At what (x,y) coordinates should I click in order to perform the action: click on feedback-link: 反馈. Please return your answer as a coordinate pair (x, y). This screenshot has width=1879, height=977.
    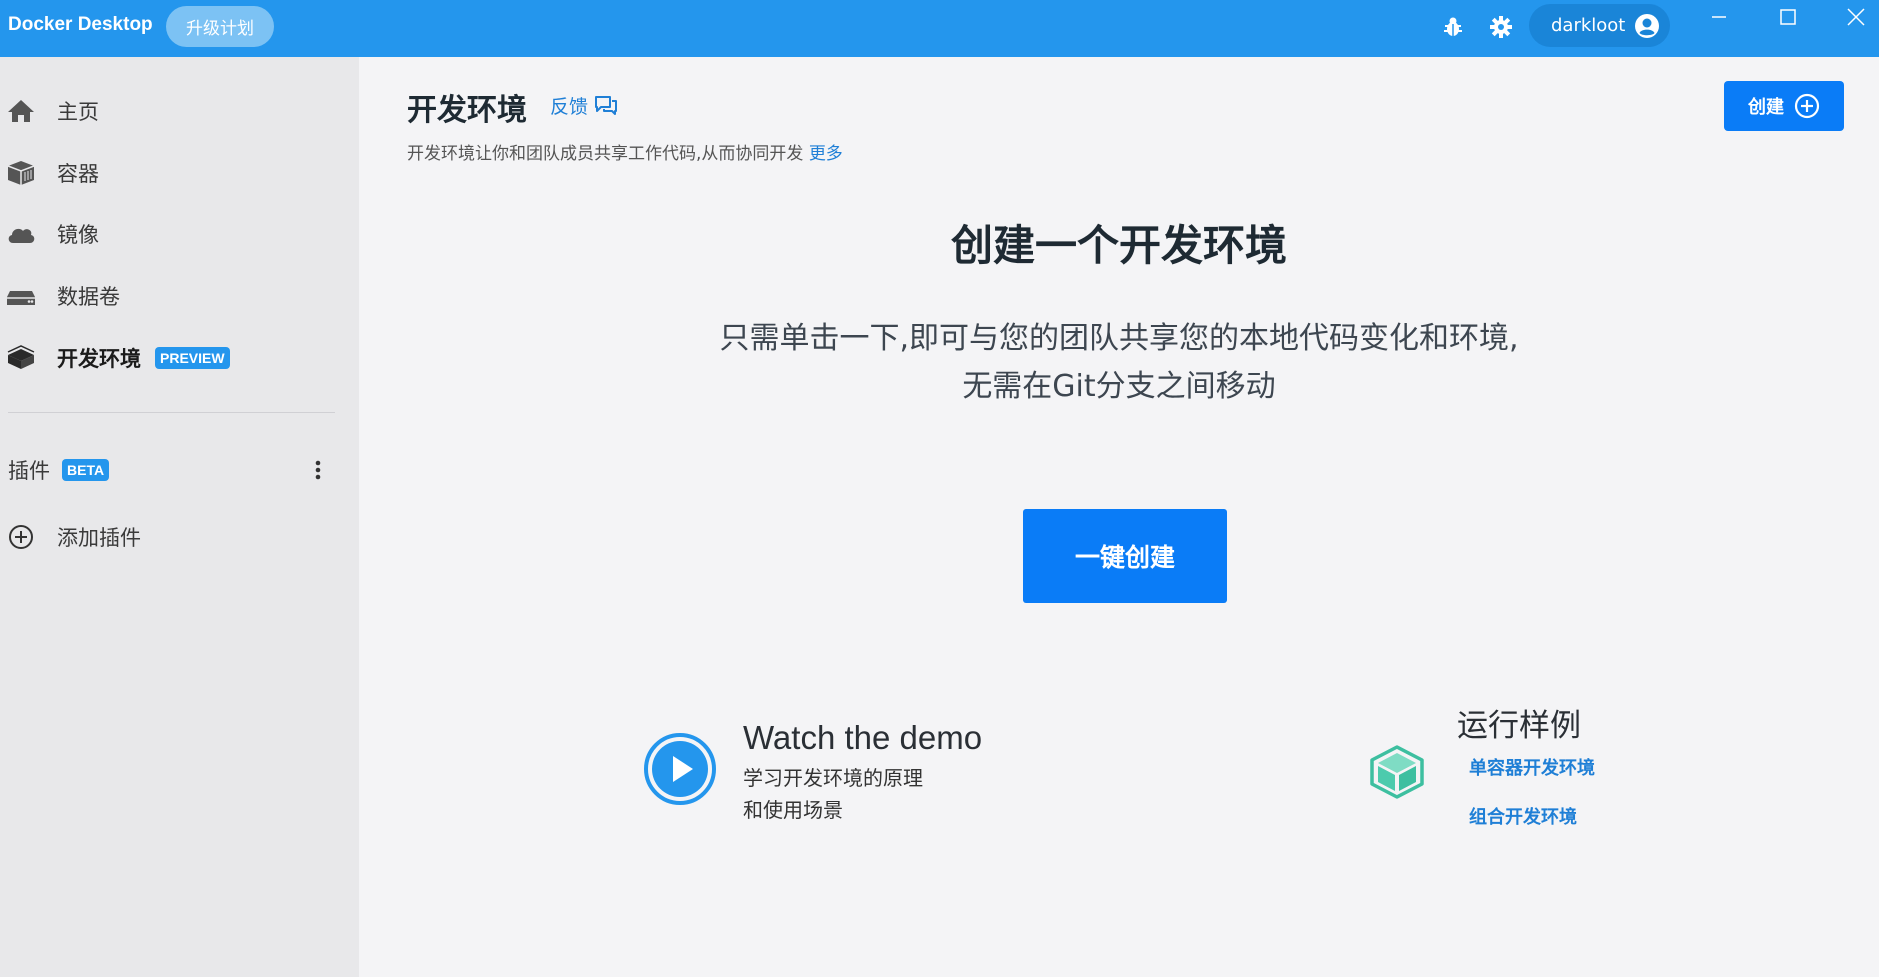
    Looking at the image, I should click on (584, 105).